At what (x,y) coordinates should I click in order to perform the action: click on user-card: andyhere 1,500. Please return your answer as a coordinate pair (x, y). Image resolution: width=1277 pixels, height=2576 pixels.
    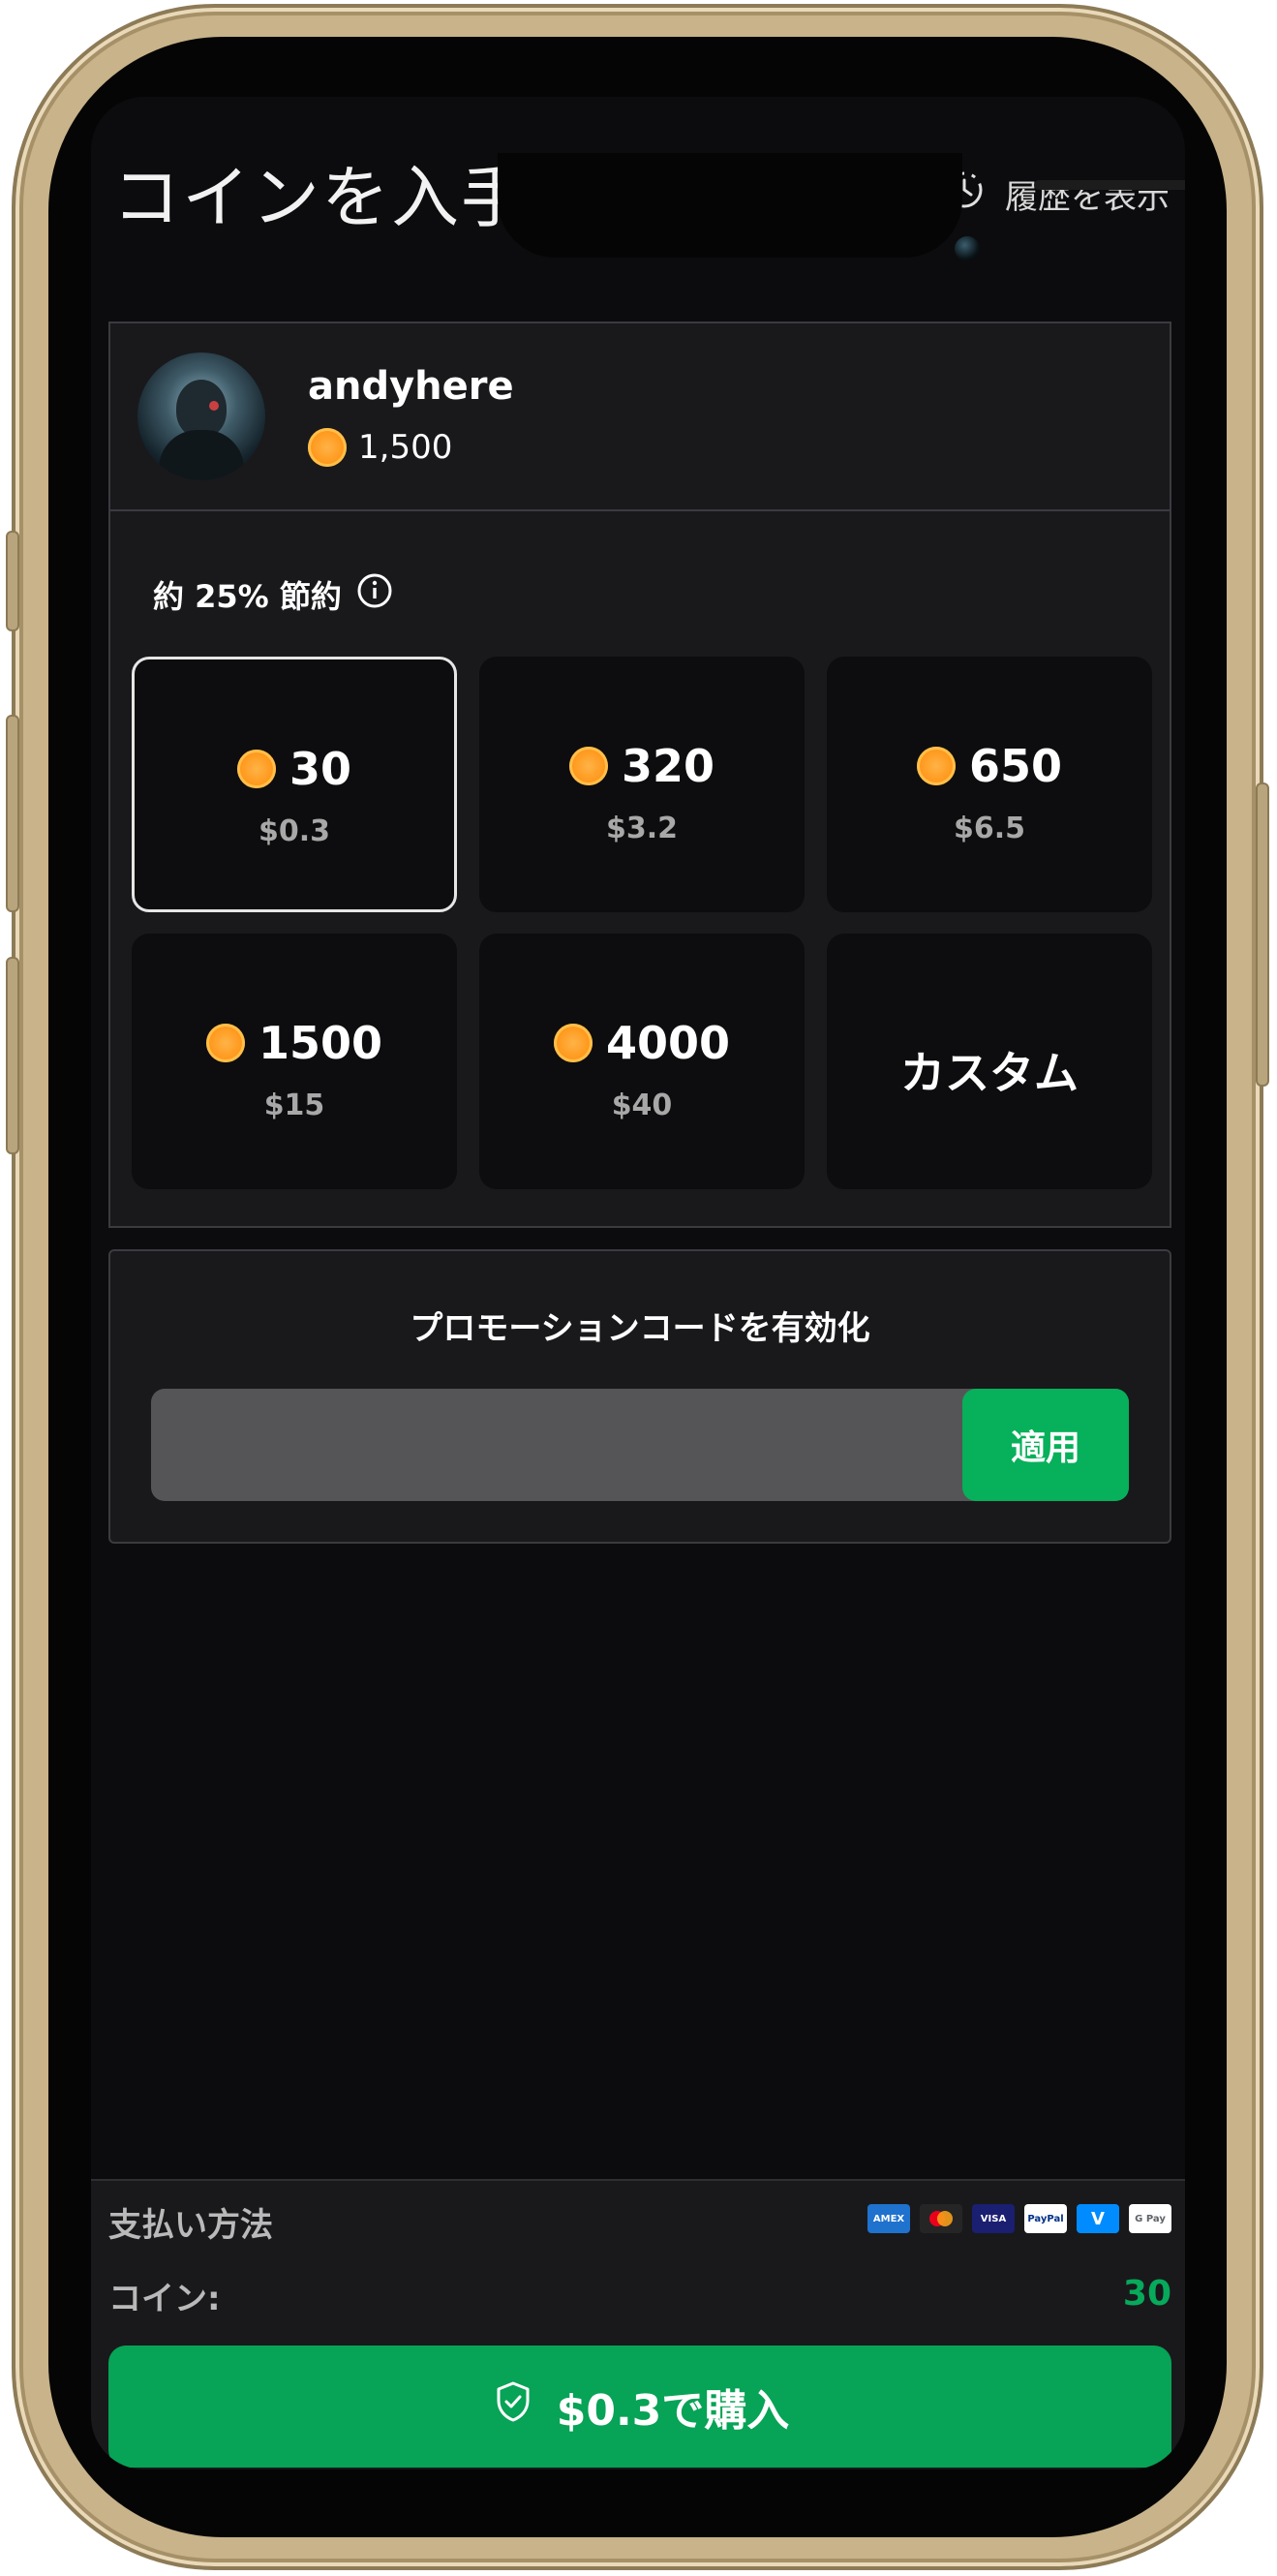
    Looking at the image, I should click on (639, 416).